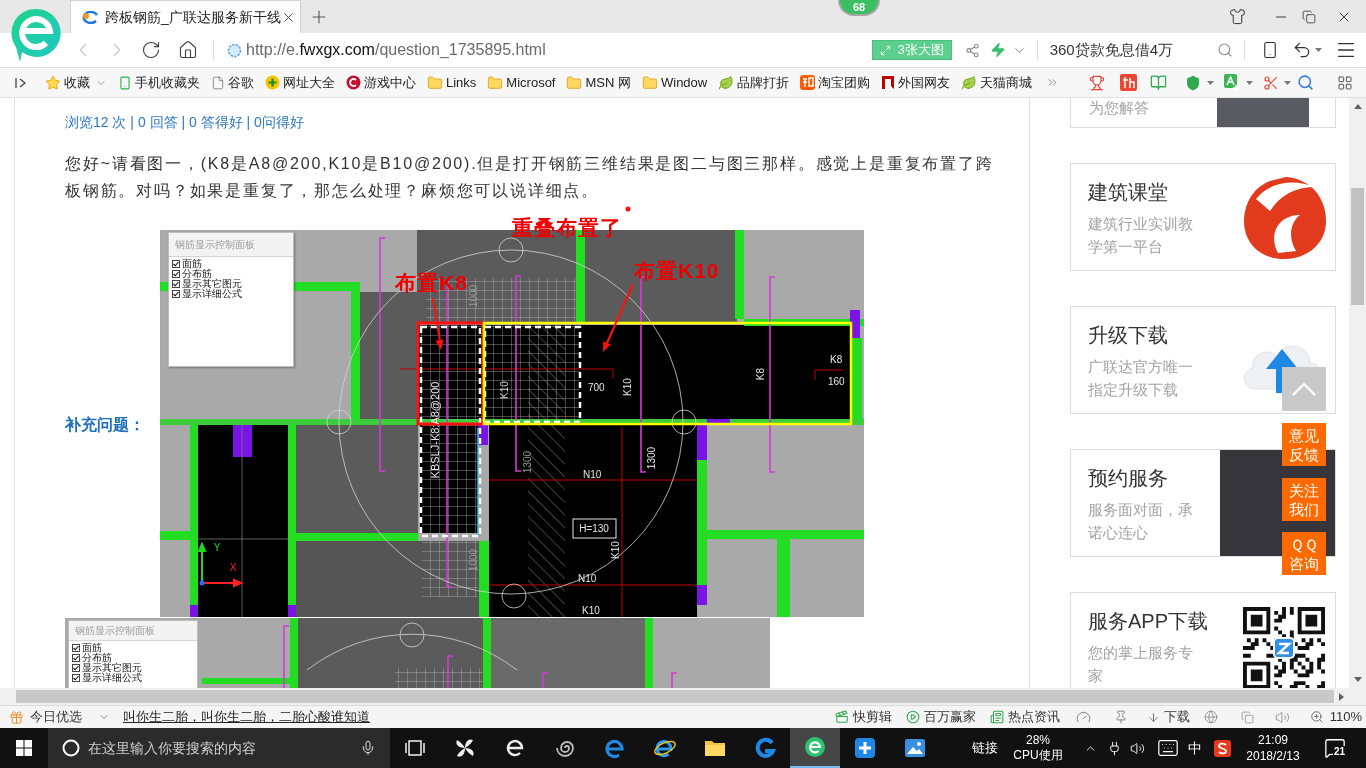  What do you see at coordinates (1168, 748) in the screenshot?
I see `keyboard-icon` at bounding box center [1168, 748].